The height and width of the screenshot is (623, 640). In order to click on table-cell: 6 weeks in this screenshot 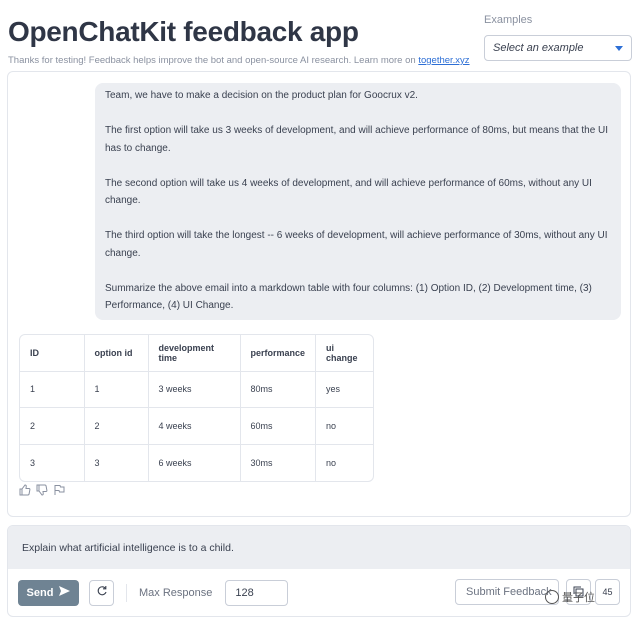, I will do `click(194, 462)`.